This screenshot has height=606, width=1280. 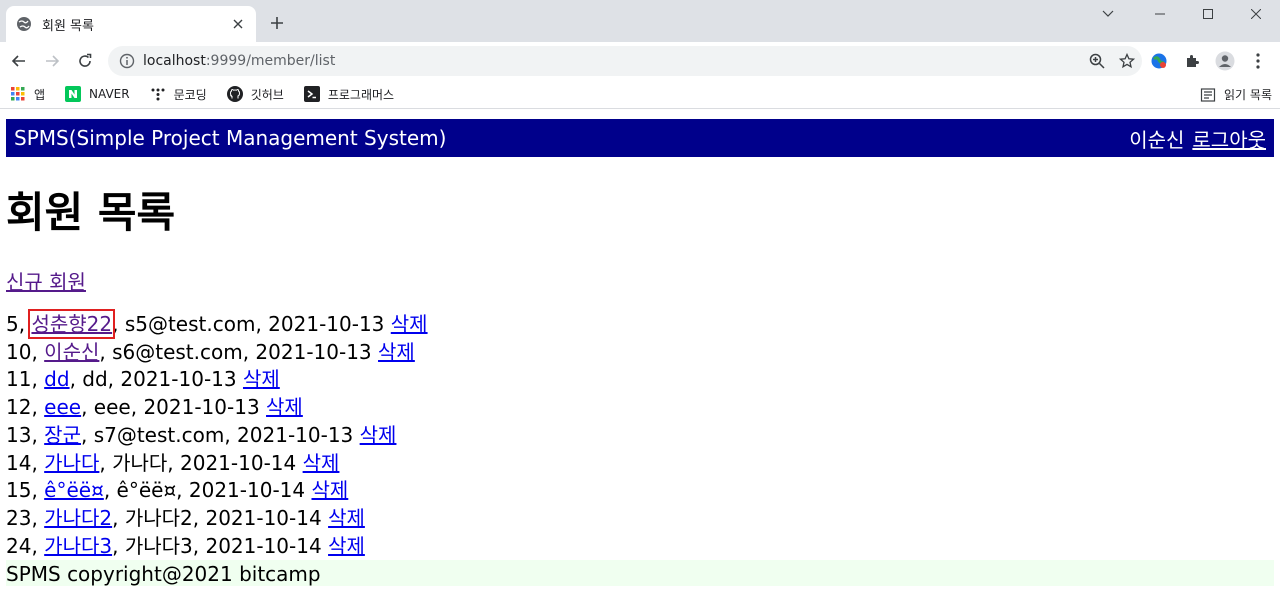 I want to click on member-info: , 가나다2, 2021-10-14, so click(x=217, y=517).